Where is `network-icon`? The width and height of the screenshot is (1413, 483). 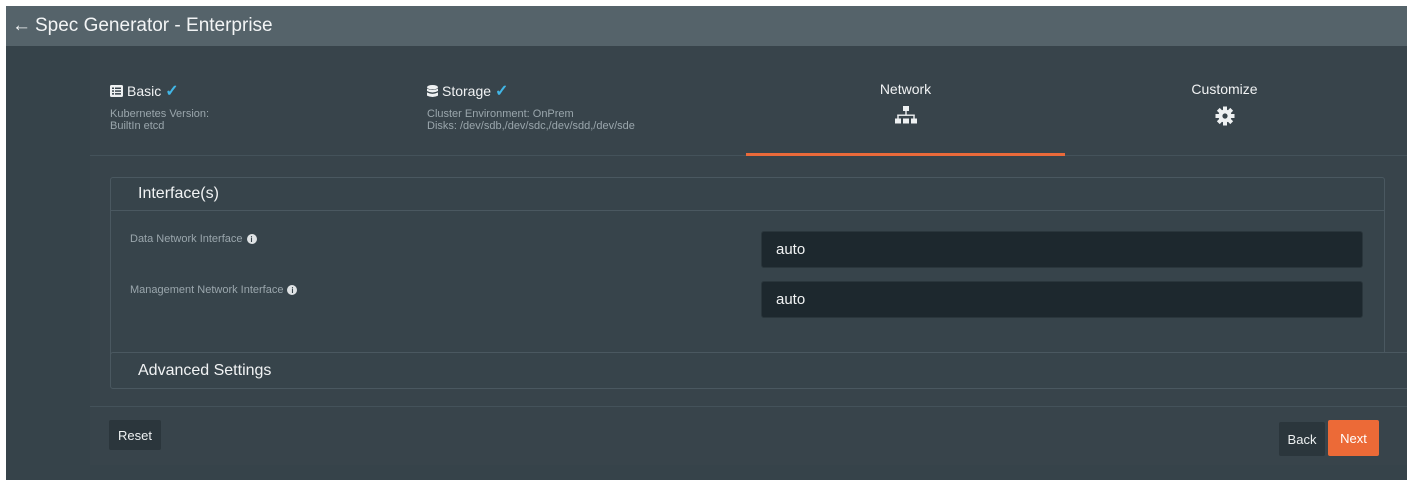
network-icon is located at coordinates (905, 115).